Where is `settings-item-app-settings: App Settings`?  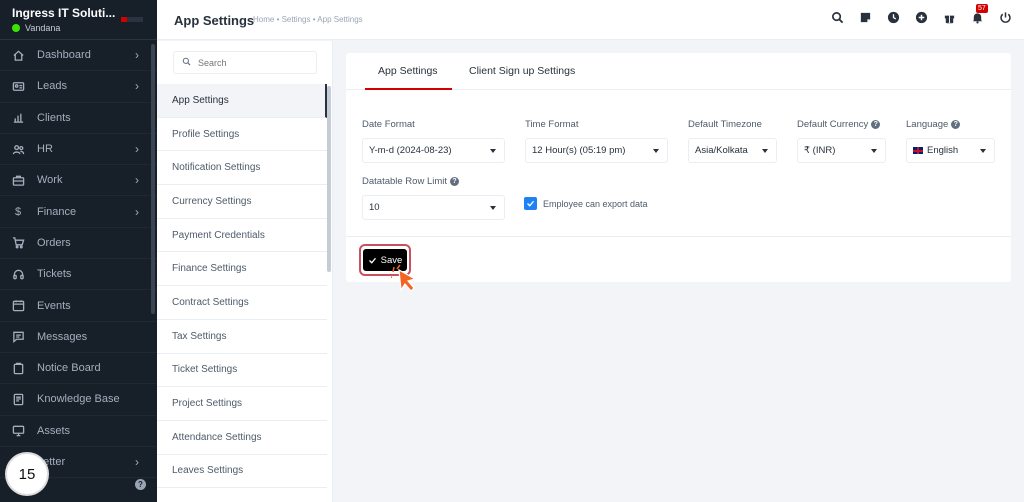 settings-item-app-settings: App Settings is located at coordinates (242, 101).